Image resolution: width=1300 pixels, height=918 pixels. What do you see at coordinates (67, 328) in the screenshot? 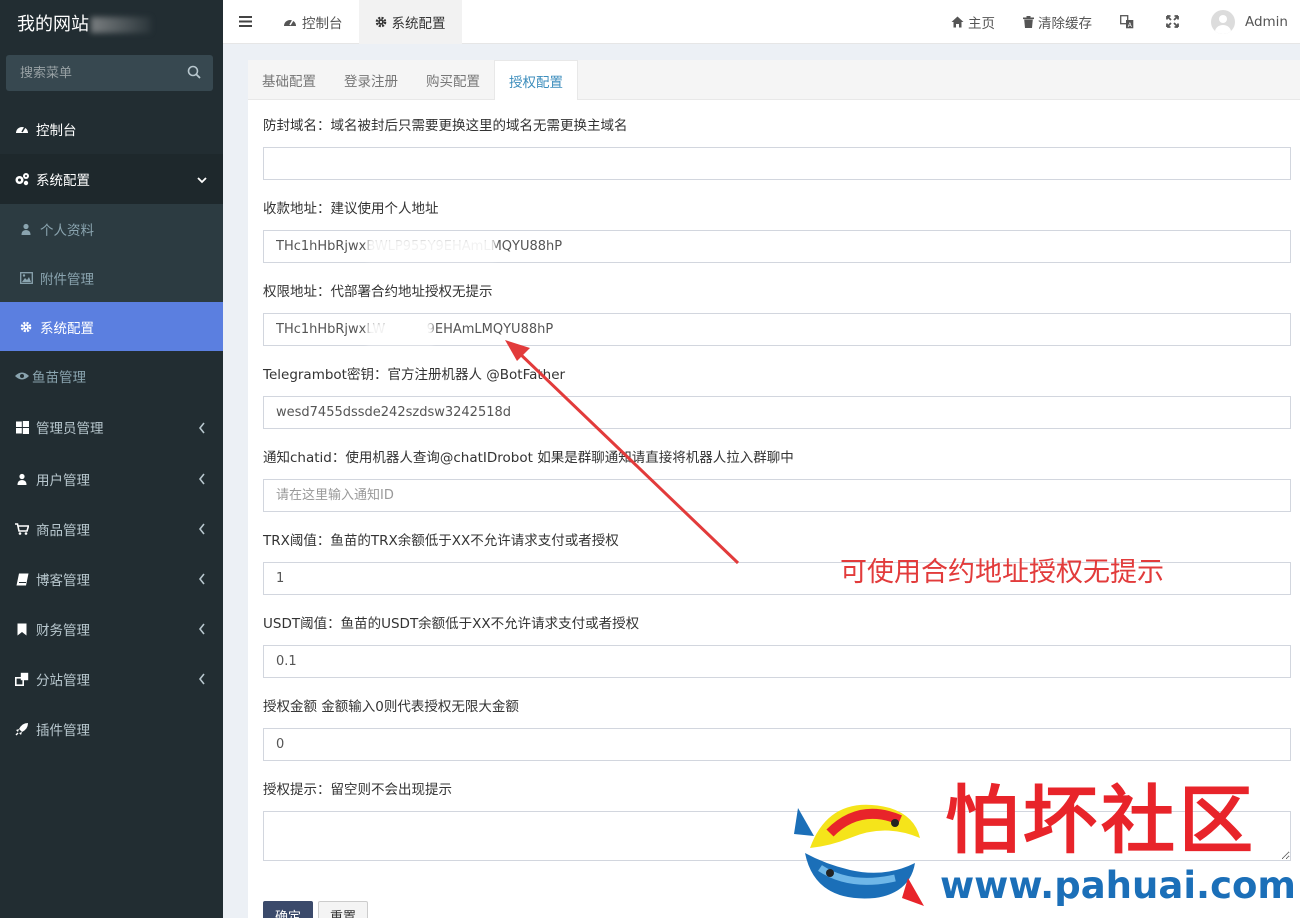
I see `sidebar-item-label: 系统配置` at bounding box center [67, 328].